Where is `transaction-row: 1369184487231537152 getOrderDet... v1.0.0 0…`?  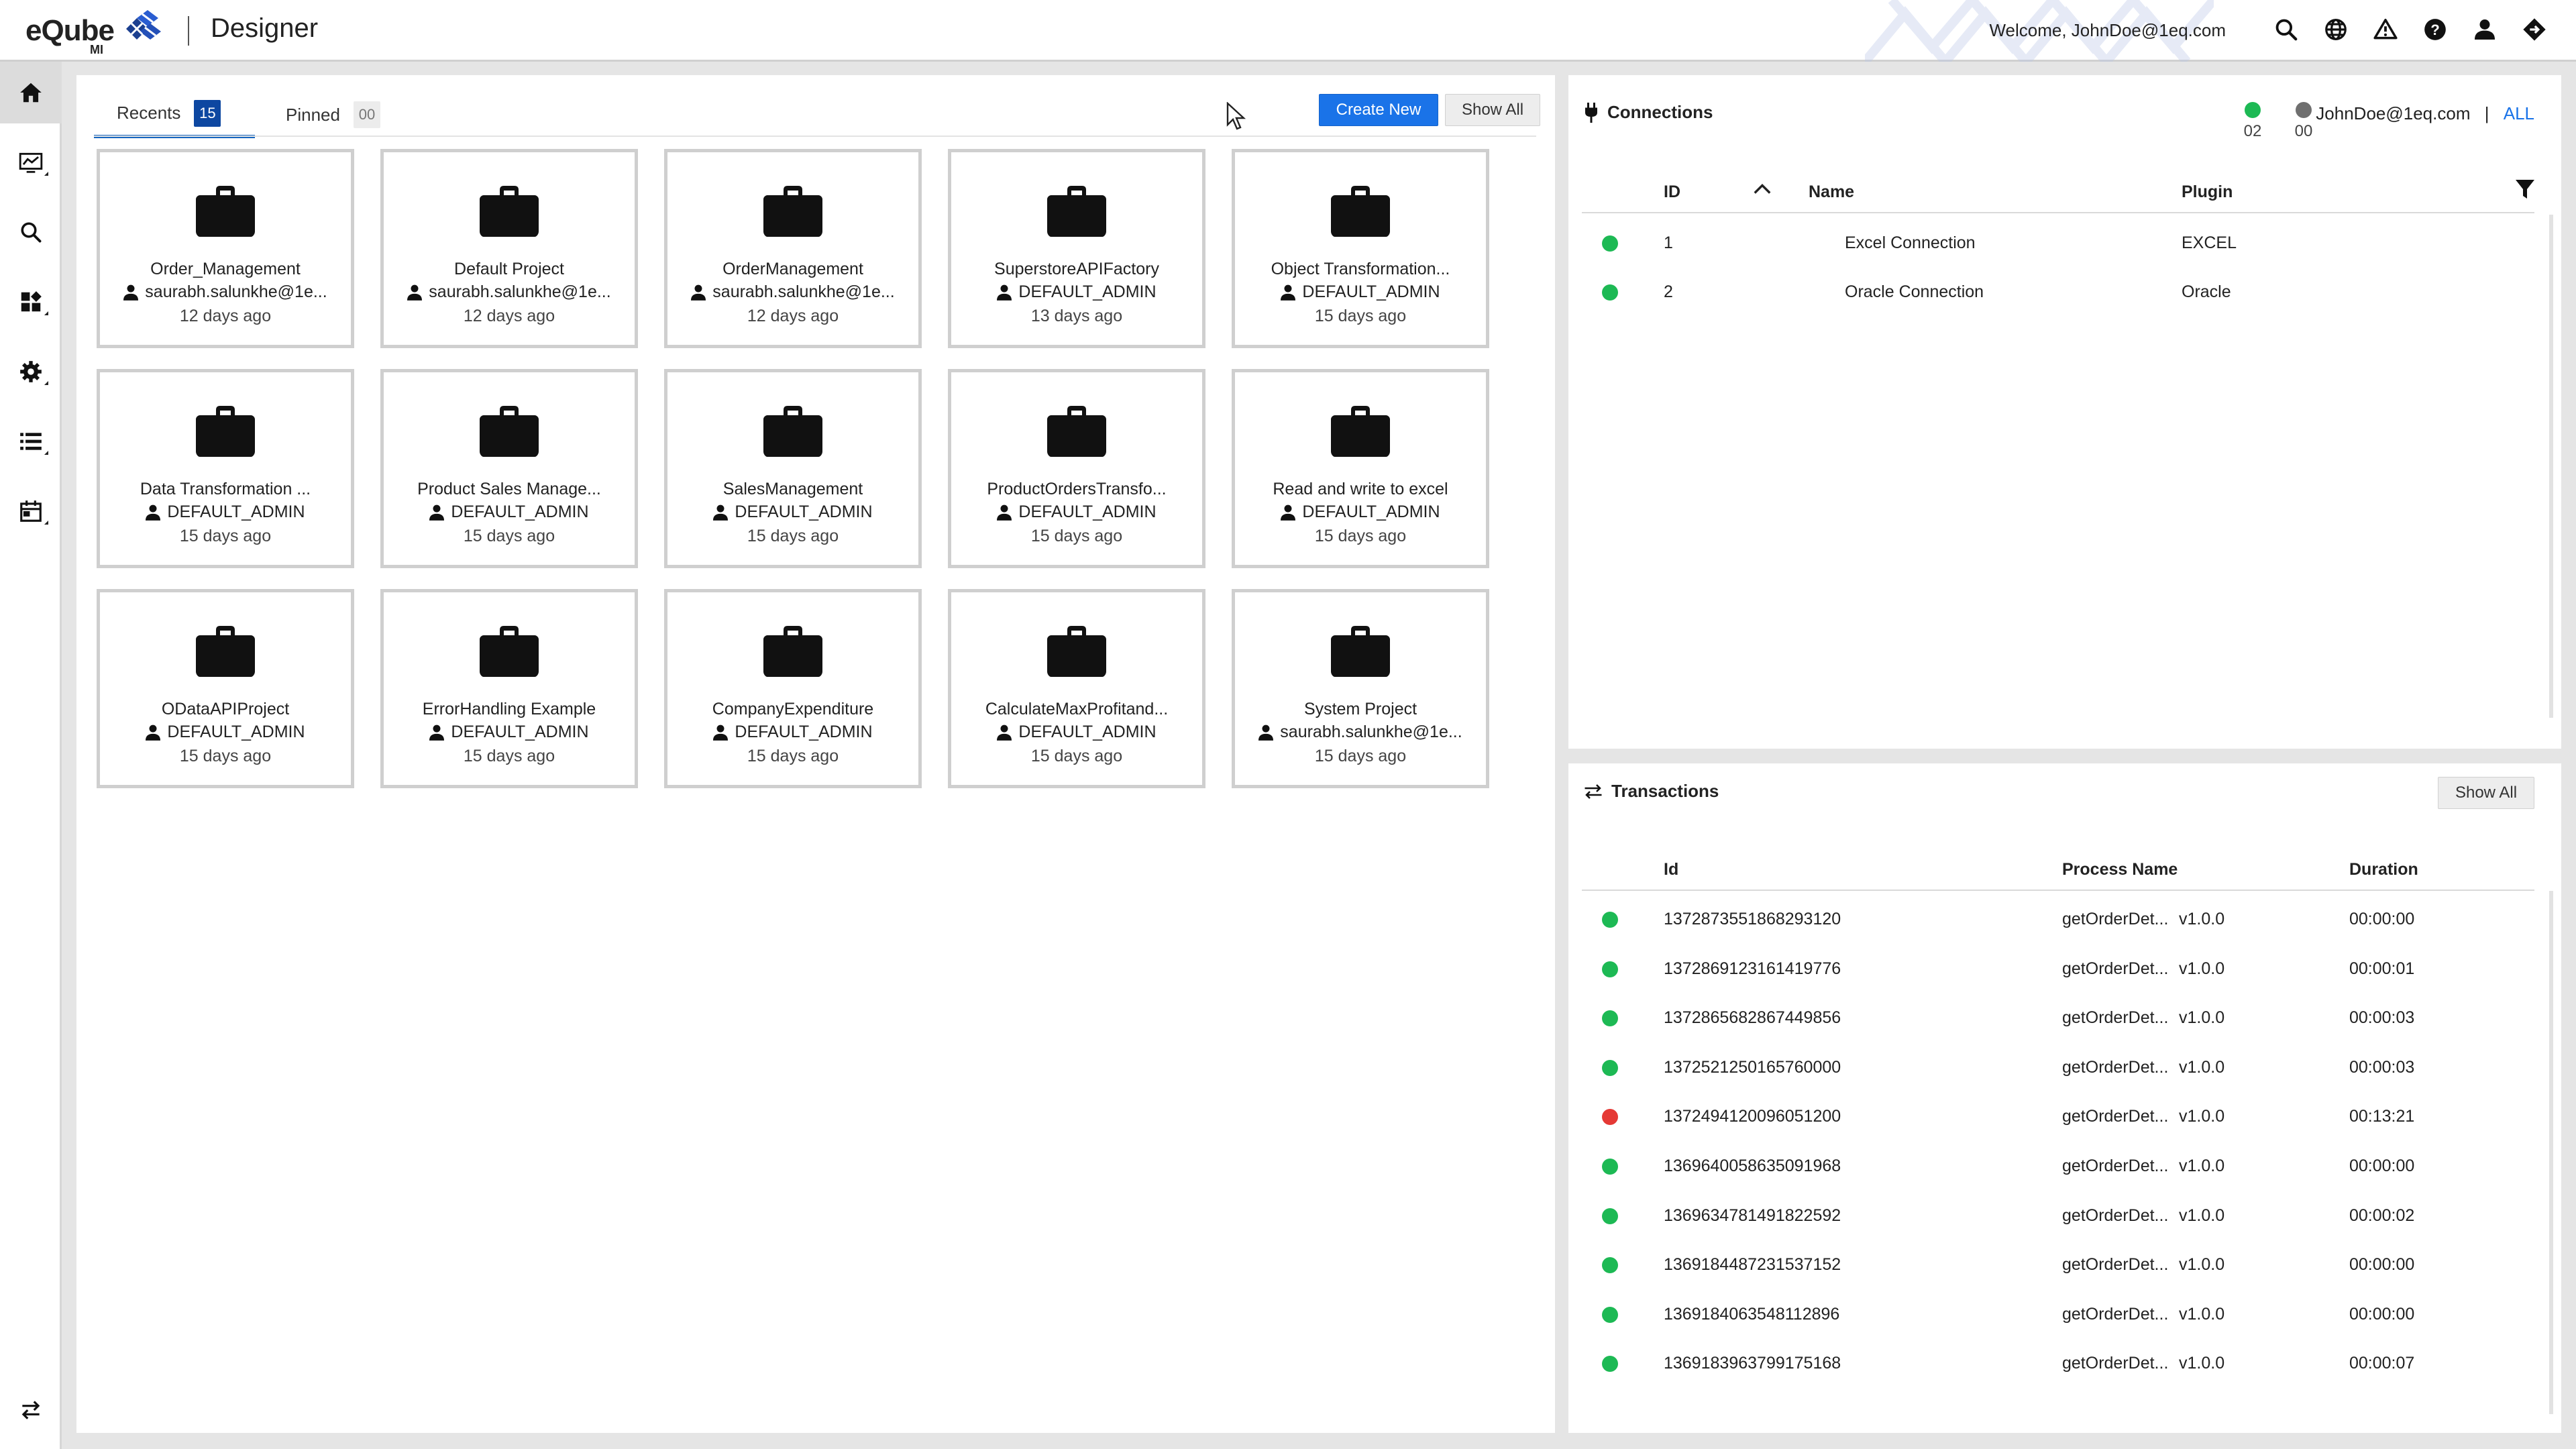
transaction-row: 1369184487231537152 getOrderDet... v1.0.0 0… is located at coordinates (2058, 1264).